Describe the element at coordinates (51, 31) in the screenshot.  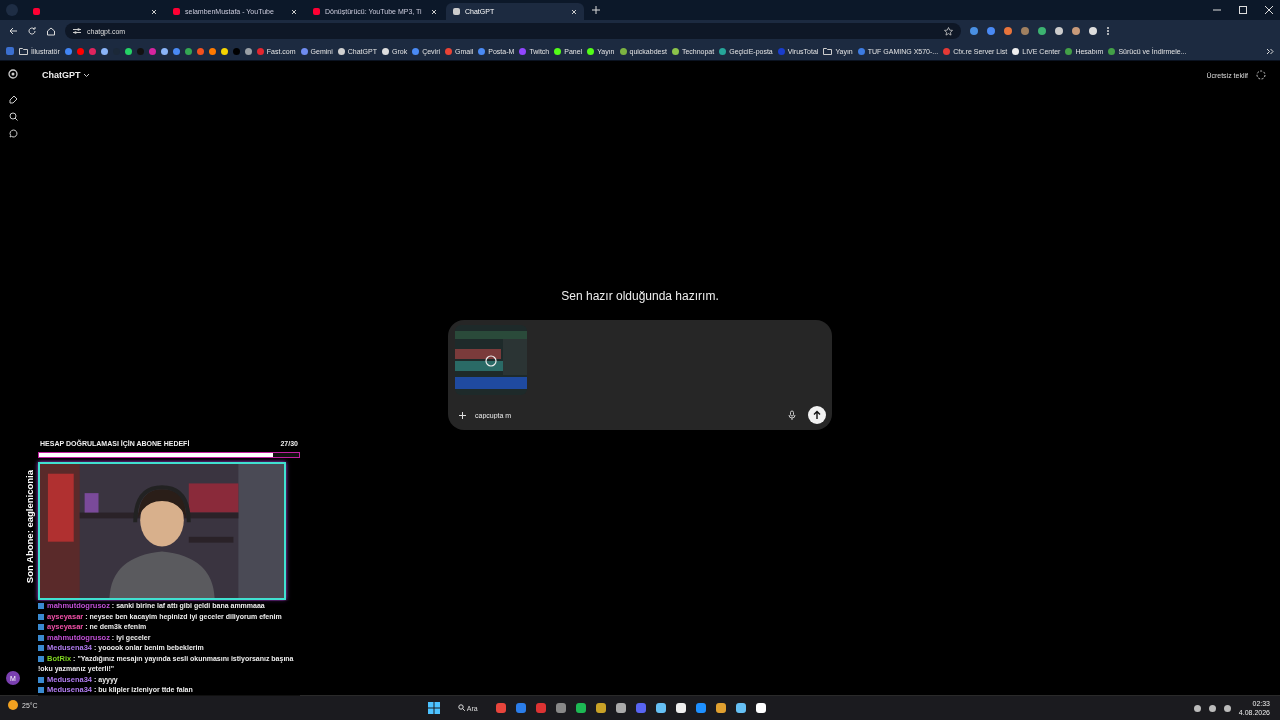
I see `home-icon` at that location.